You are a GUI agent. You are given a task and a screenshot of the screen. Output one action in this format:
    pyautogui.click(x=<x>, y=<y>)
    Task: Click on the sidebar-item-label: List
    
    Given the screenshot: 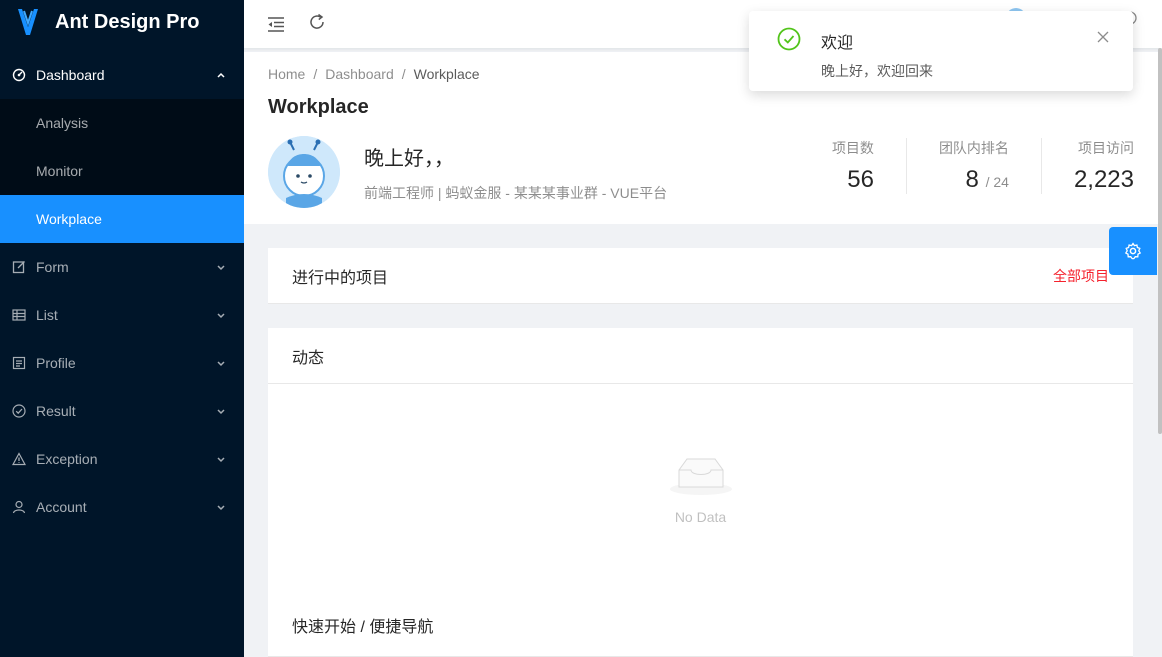 What is the action you would take?
    pyautogui.click(x=47, y=315)
    